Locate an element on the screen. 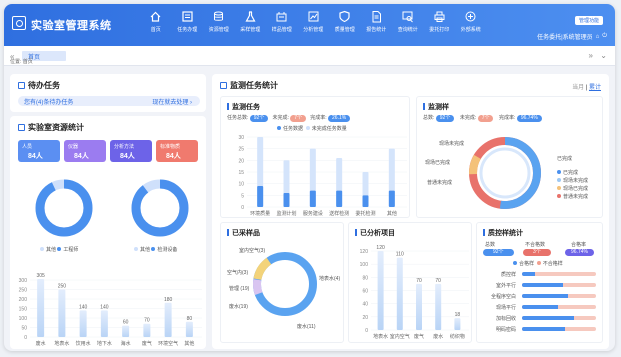 The image size is (621, 357). bar-value-label: 180 is located at coordinates (168, 300).